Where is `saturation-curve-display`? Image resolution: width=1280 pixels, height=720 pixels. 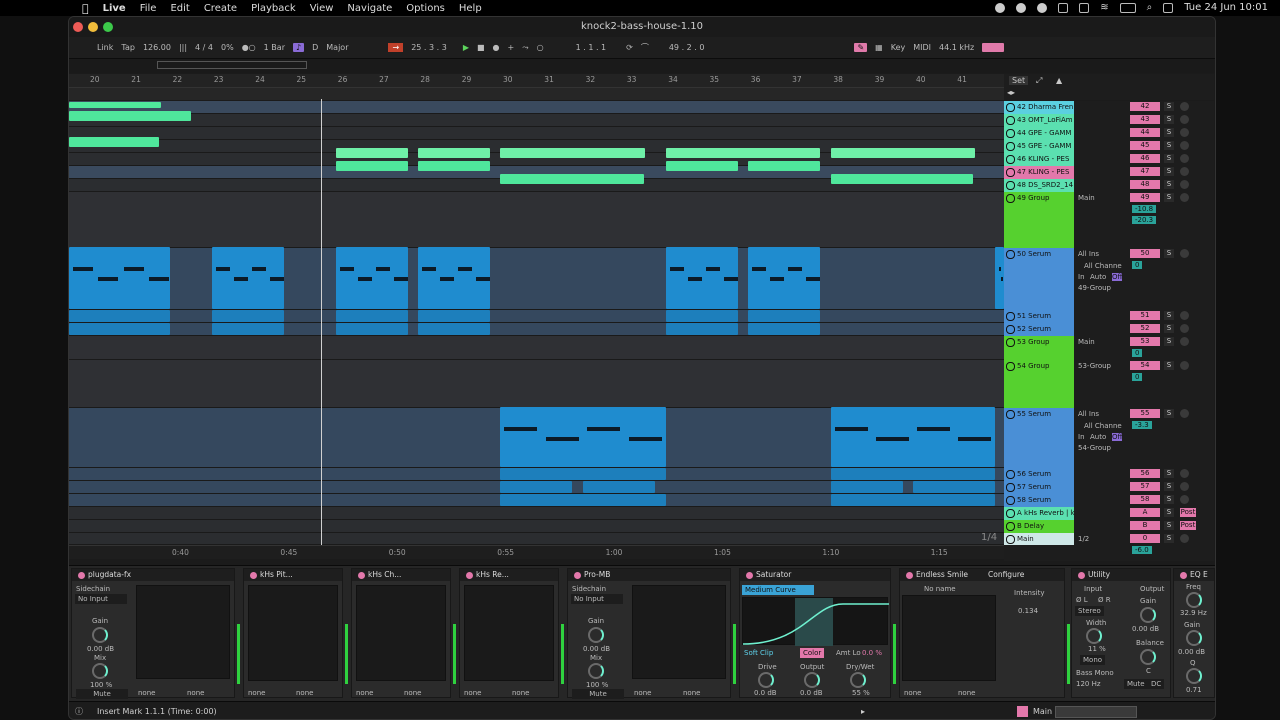 saturation-curve-display is located at coordinates (815, 621).